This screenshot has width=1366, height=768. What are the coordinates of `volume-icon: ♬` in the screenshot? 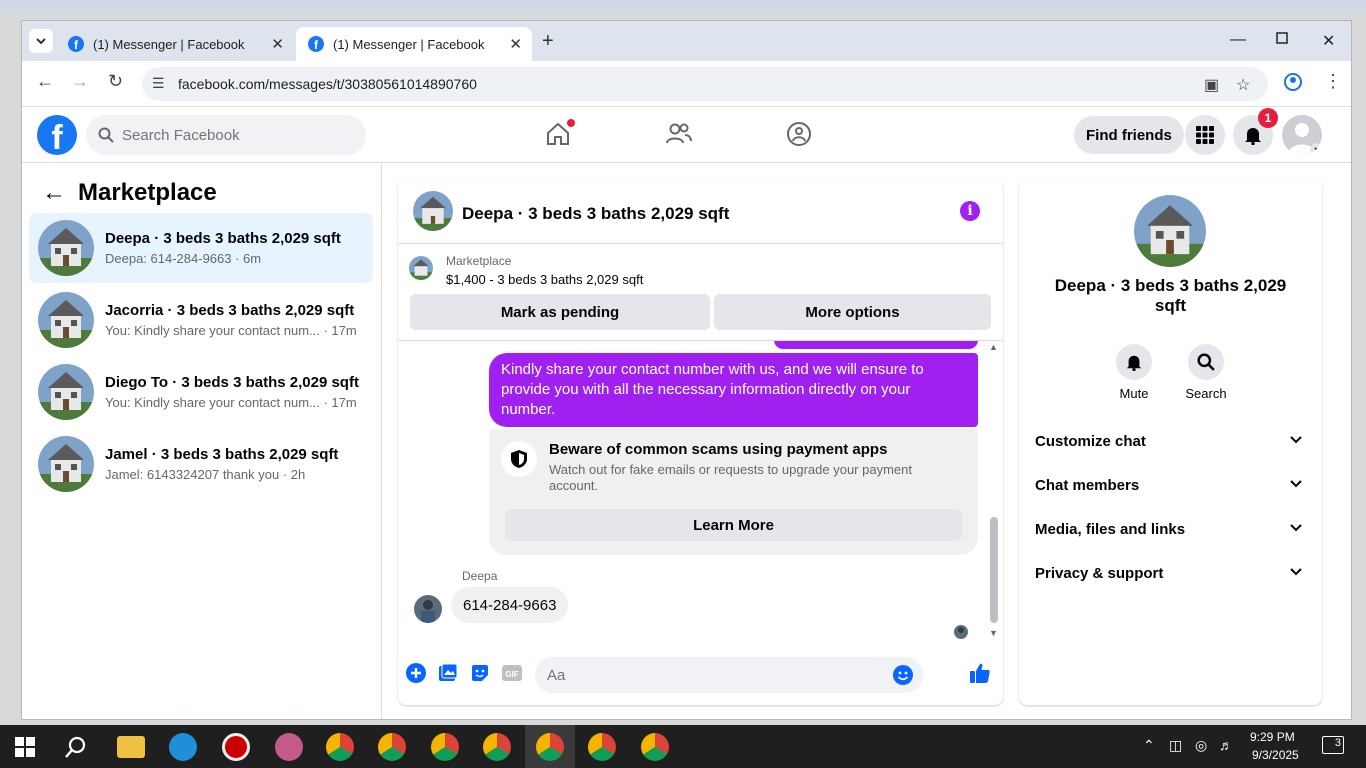 It's located at (1226, 745).